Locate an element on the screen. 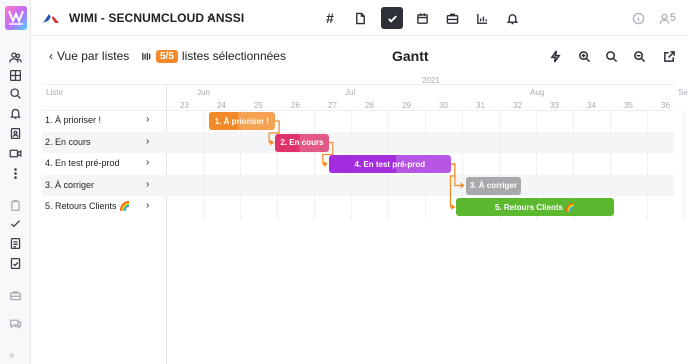 The width and height of the screenshot is (688, 364). list-row-label: 1. À prioriser ! is located at coordinates (73, 120).